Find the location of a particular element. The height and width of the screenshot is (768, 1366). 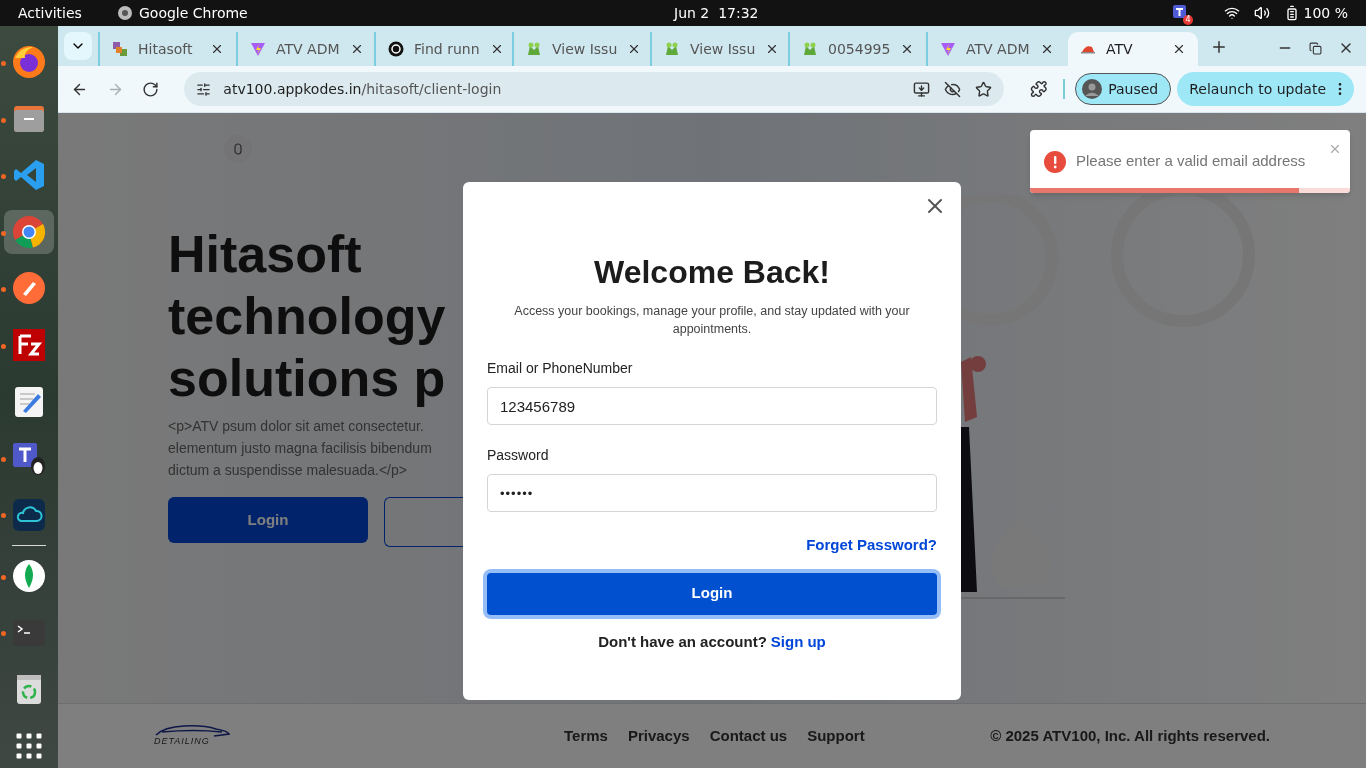

battery-level: 100 % is located at coordinates (1325, 13).